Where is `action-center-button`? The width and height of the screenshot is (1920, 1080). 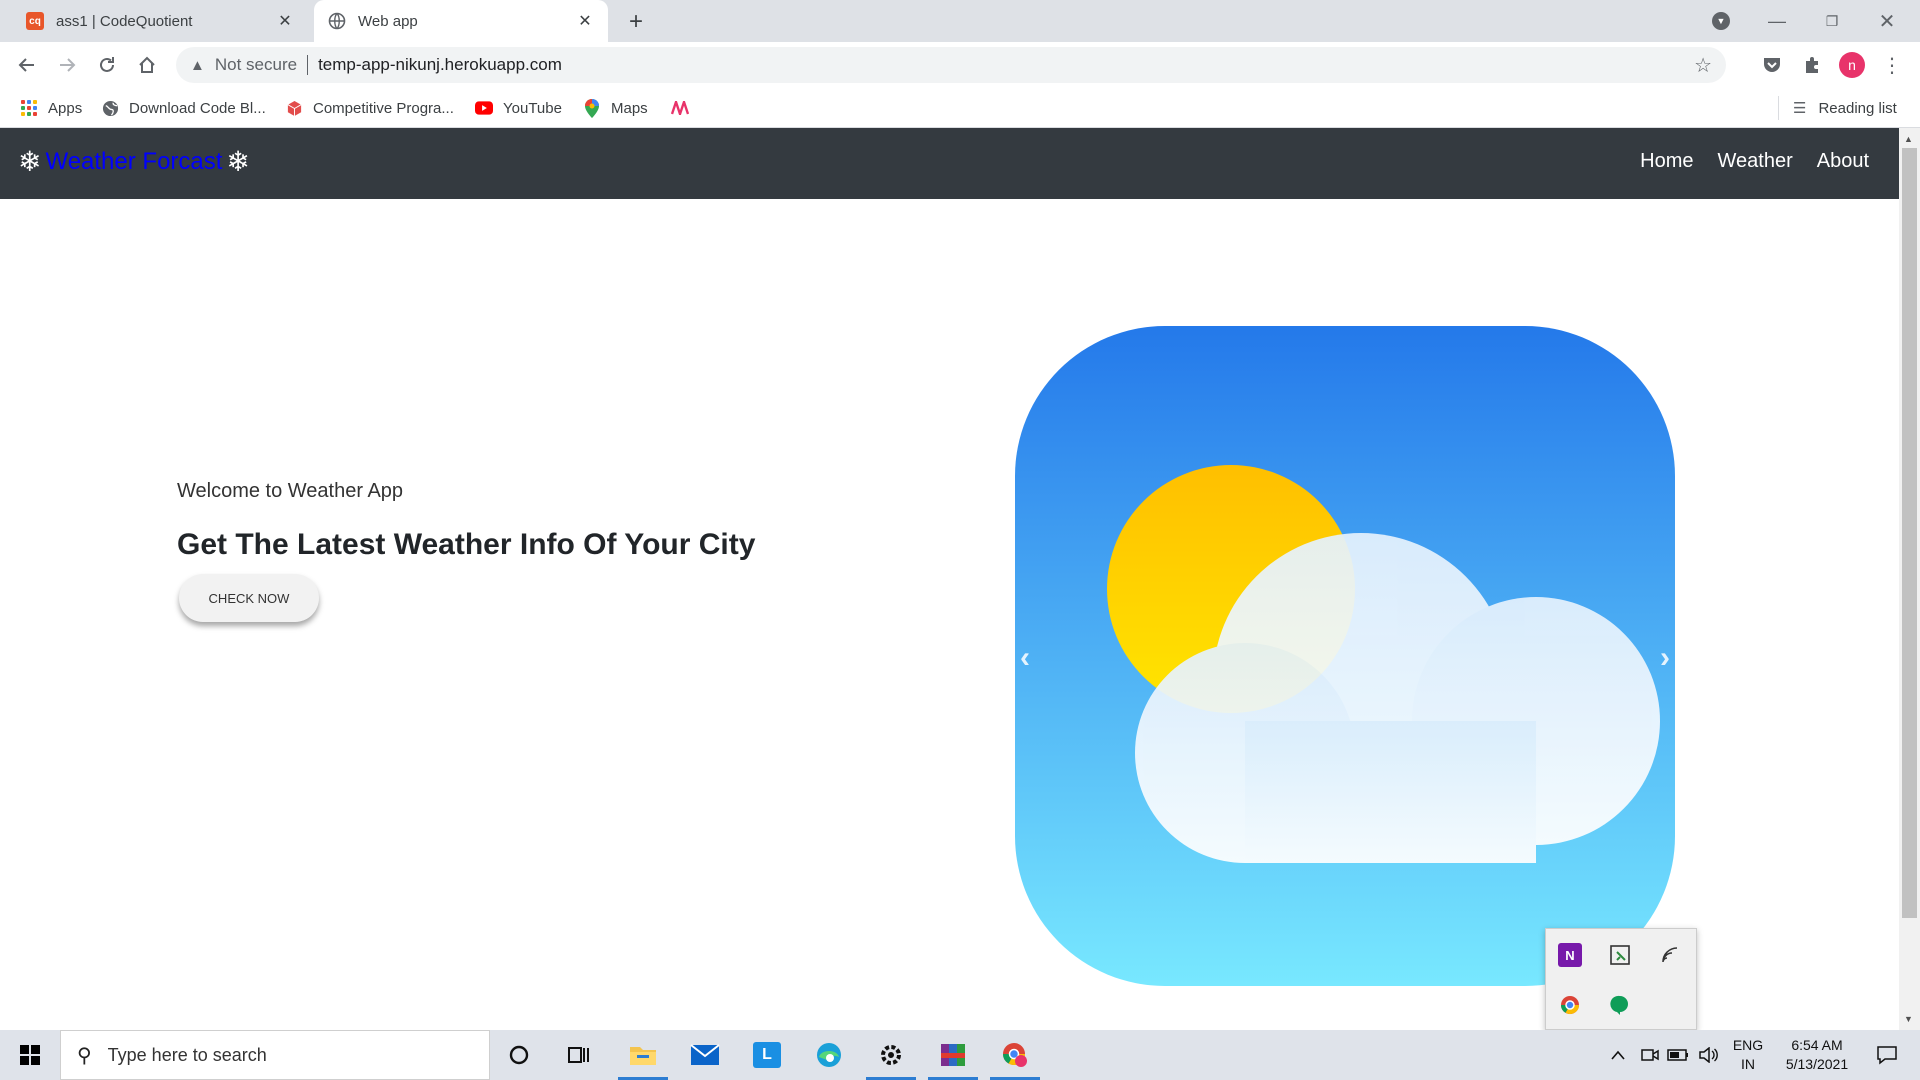 action-center-button is located at coordinates (1887, 1055).